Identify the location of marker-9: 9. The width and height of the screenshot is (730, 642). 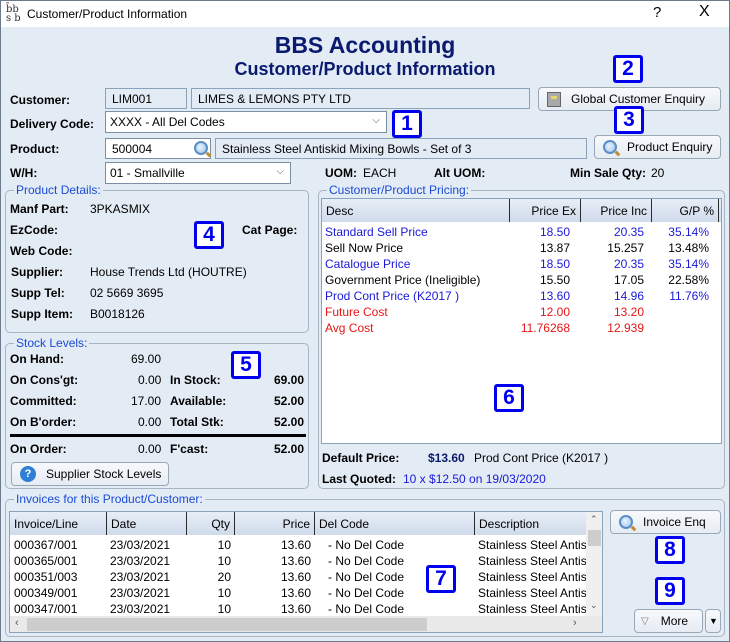
(670, 591).